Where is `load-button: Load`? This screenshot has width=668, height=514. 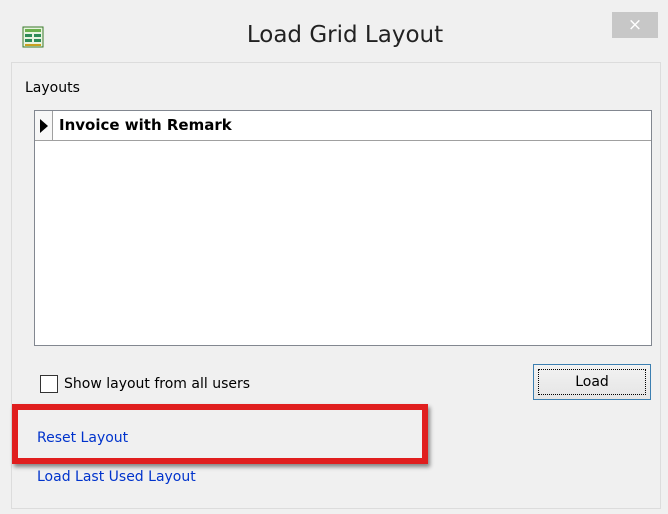
load-button: Load is located at coordinates (592, 382).